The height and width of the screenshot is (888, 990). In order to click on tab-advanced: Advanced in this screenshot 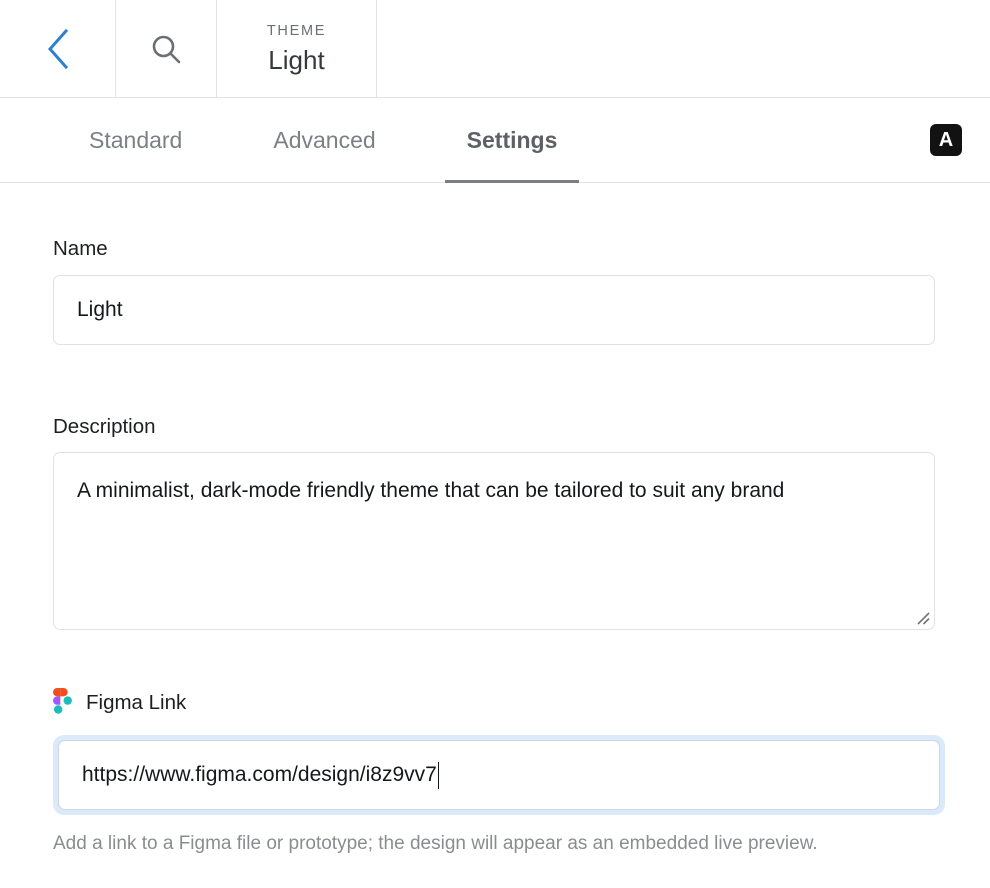, I will do `click(324, 140)`.